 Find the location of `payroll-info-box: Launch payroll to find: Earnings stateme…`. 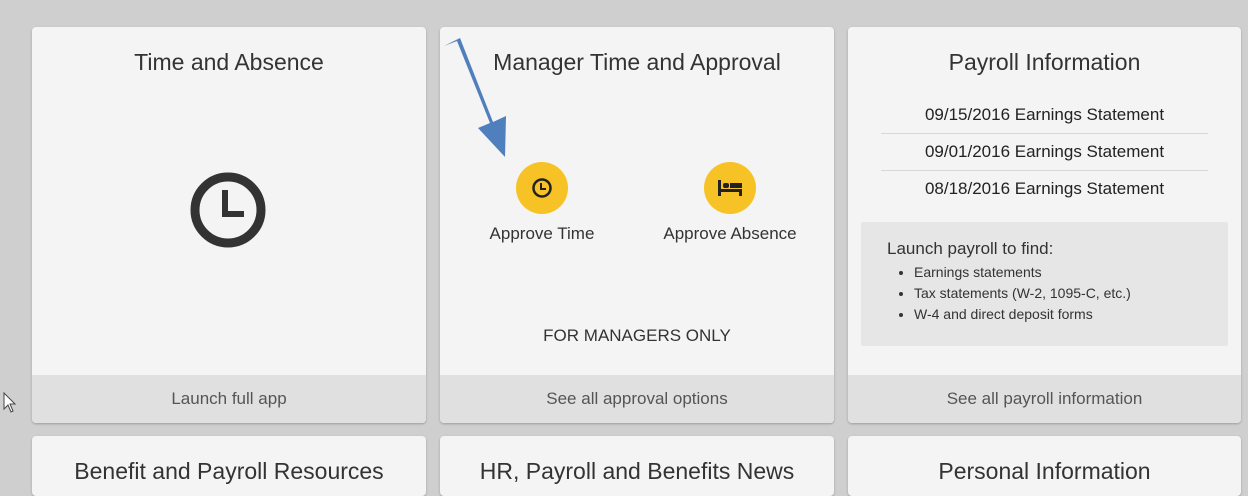

payroll-info-box: Launch payroll to find: Earnings stateme… is located at coordinates (1044, 284).